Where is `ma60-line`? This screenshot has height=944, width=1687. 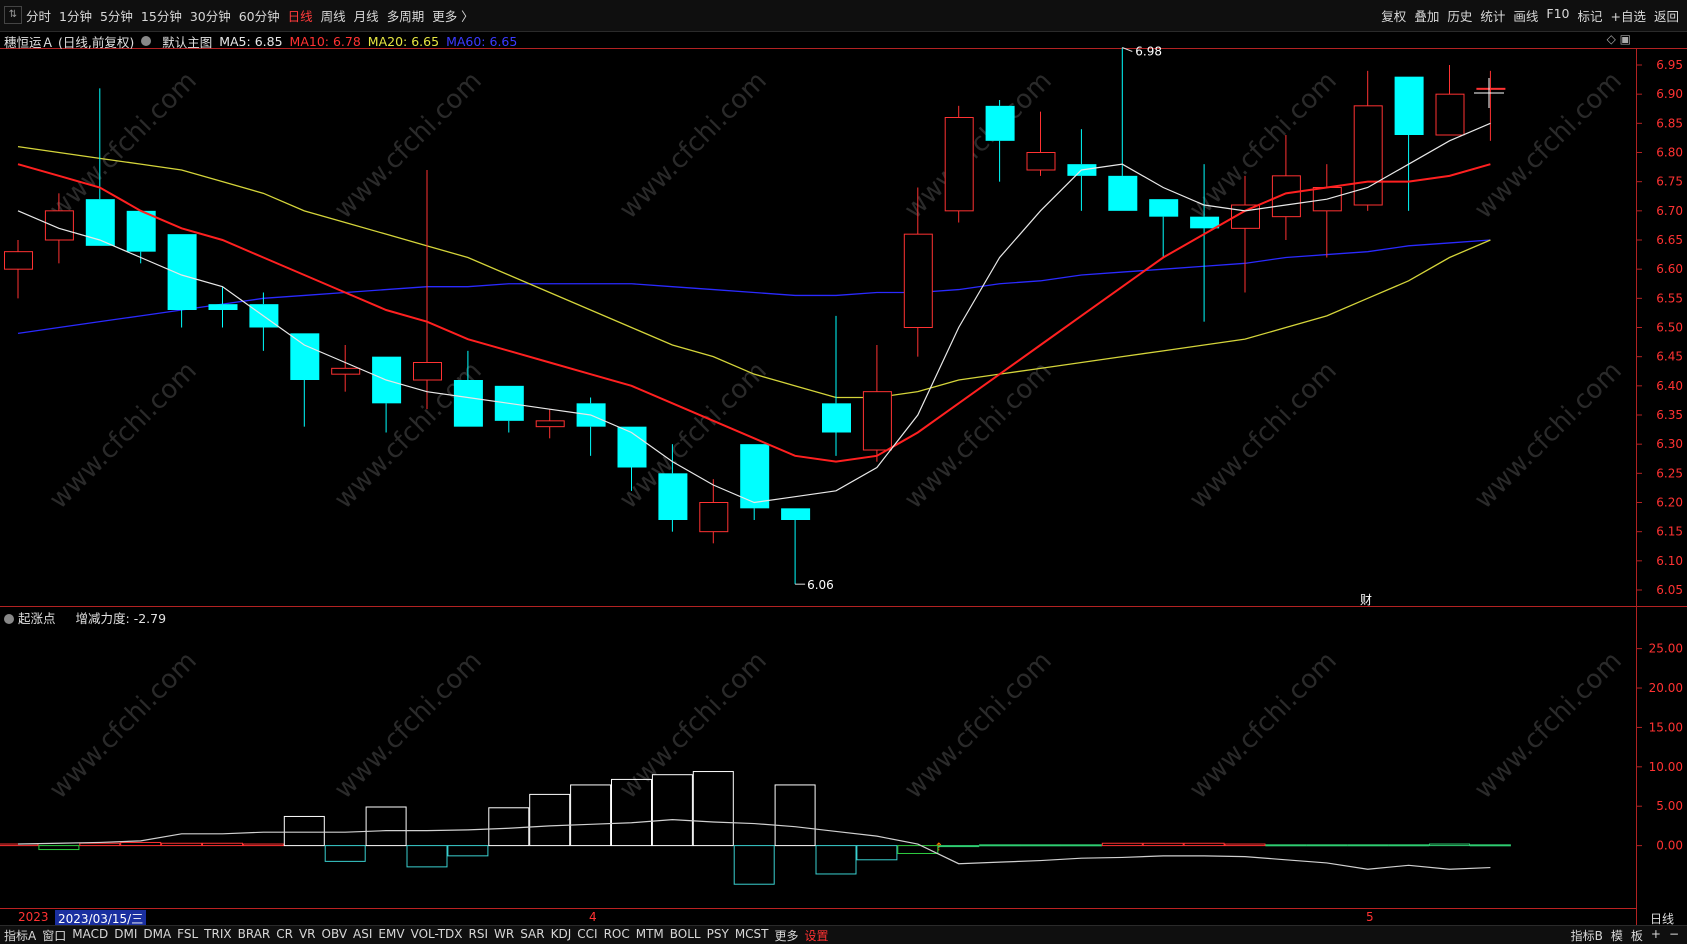
ma60-line is located at coordinates (754, 286).